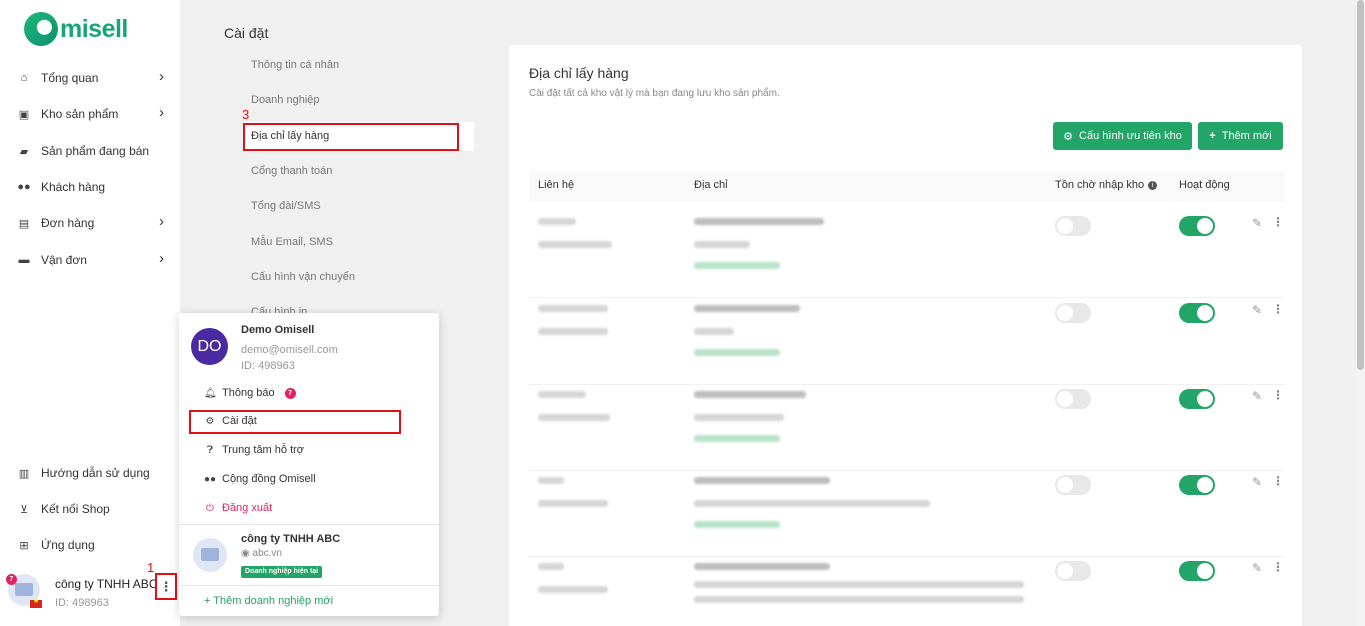 This screenshot has height=626, width=1365. What do you see at coordinates (24, 223) in the screenshot?
I see `orders-icon: ▤` at bounding box center [24, 223].